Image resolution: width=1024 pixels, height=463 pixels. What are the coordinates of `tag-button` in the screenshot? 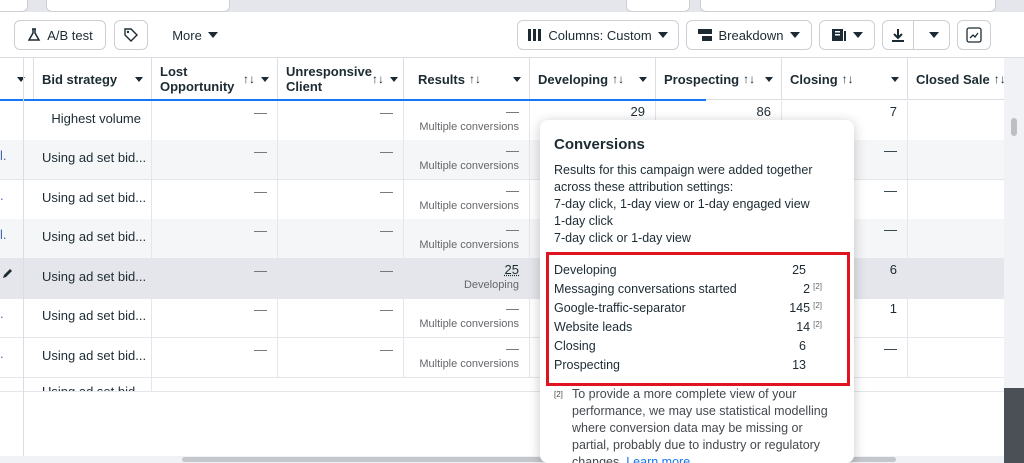 It's located at (131, 35).